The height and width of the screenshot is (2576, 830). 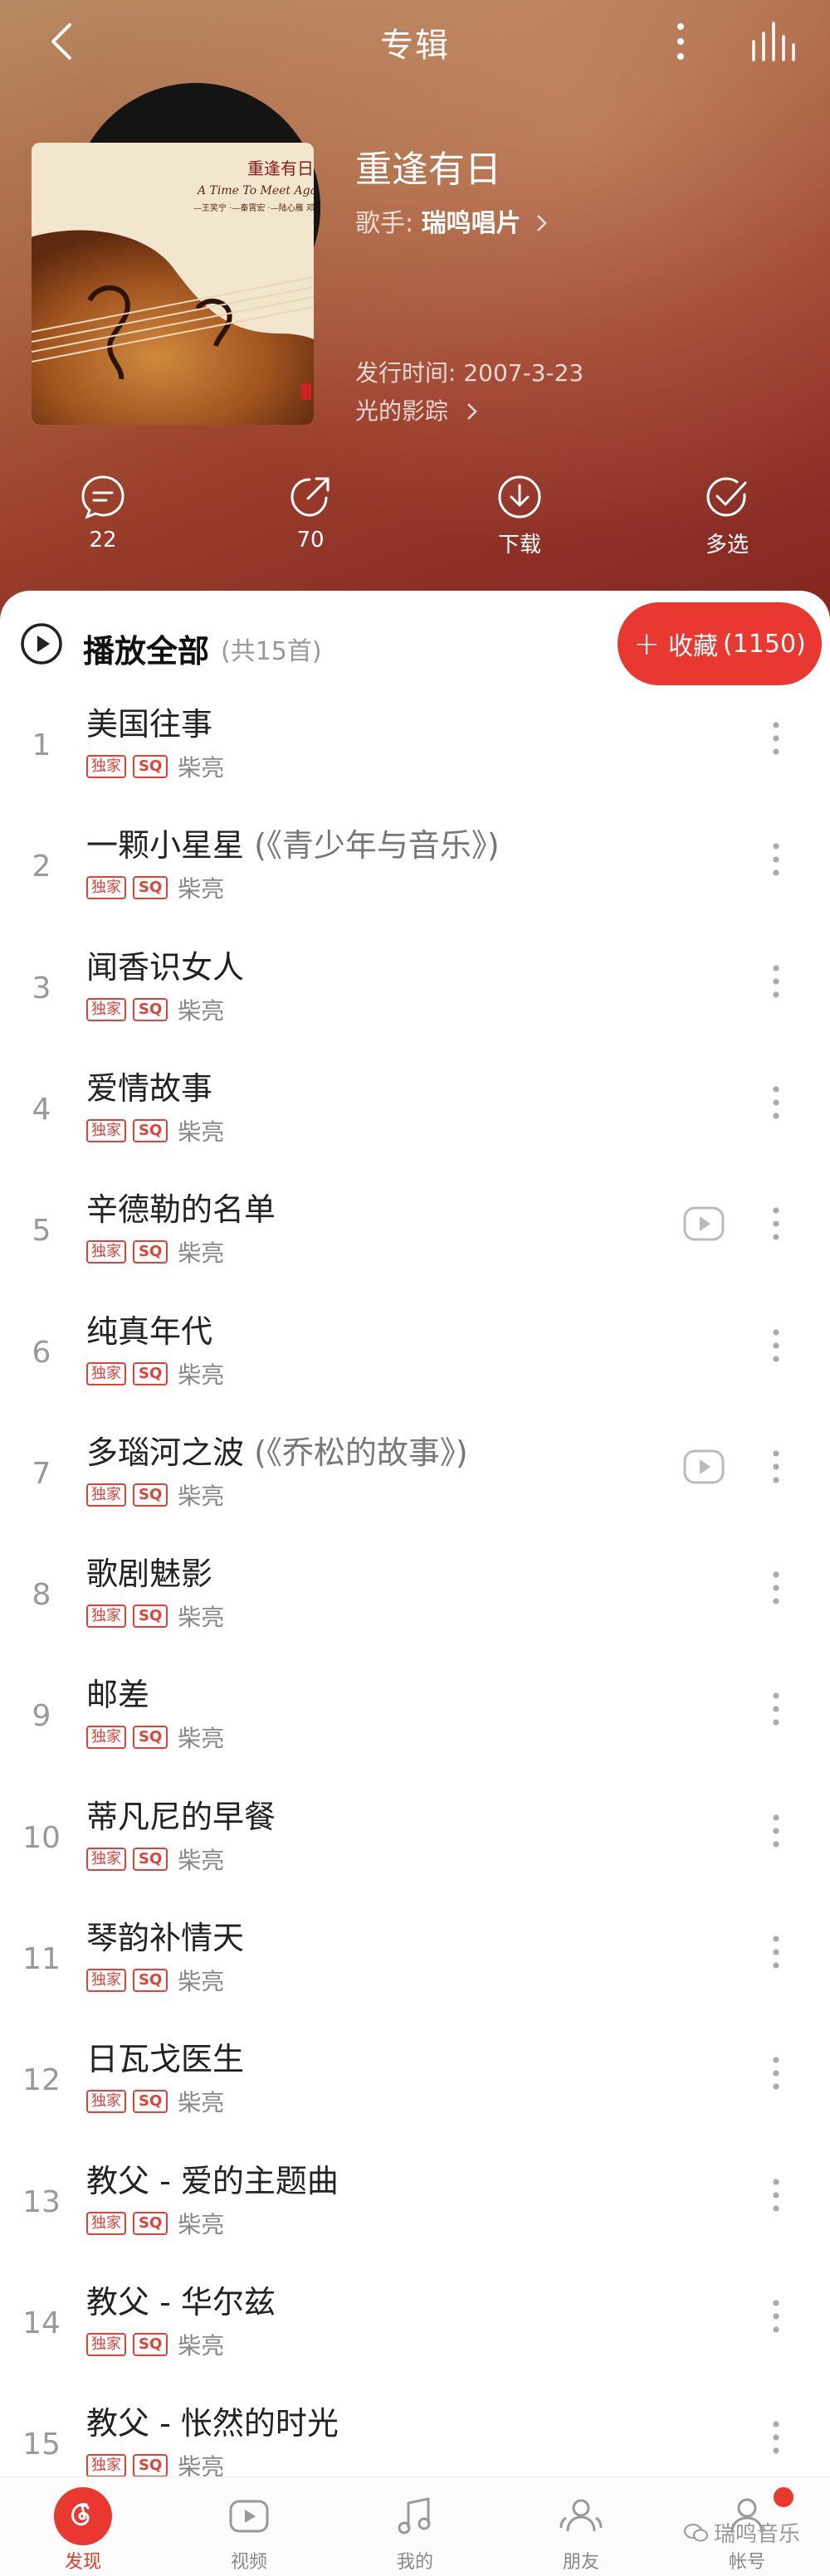 What do you see at coordinates (212, 2178) in the screenshot?
I see `track-title: 教父 - 爱的主题曲` at bounding box center [212, 2178].